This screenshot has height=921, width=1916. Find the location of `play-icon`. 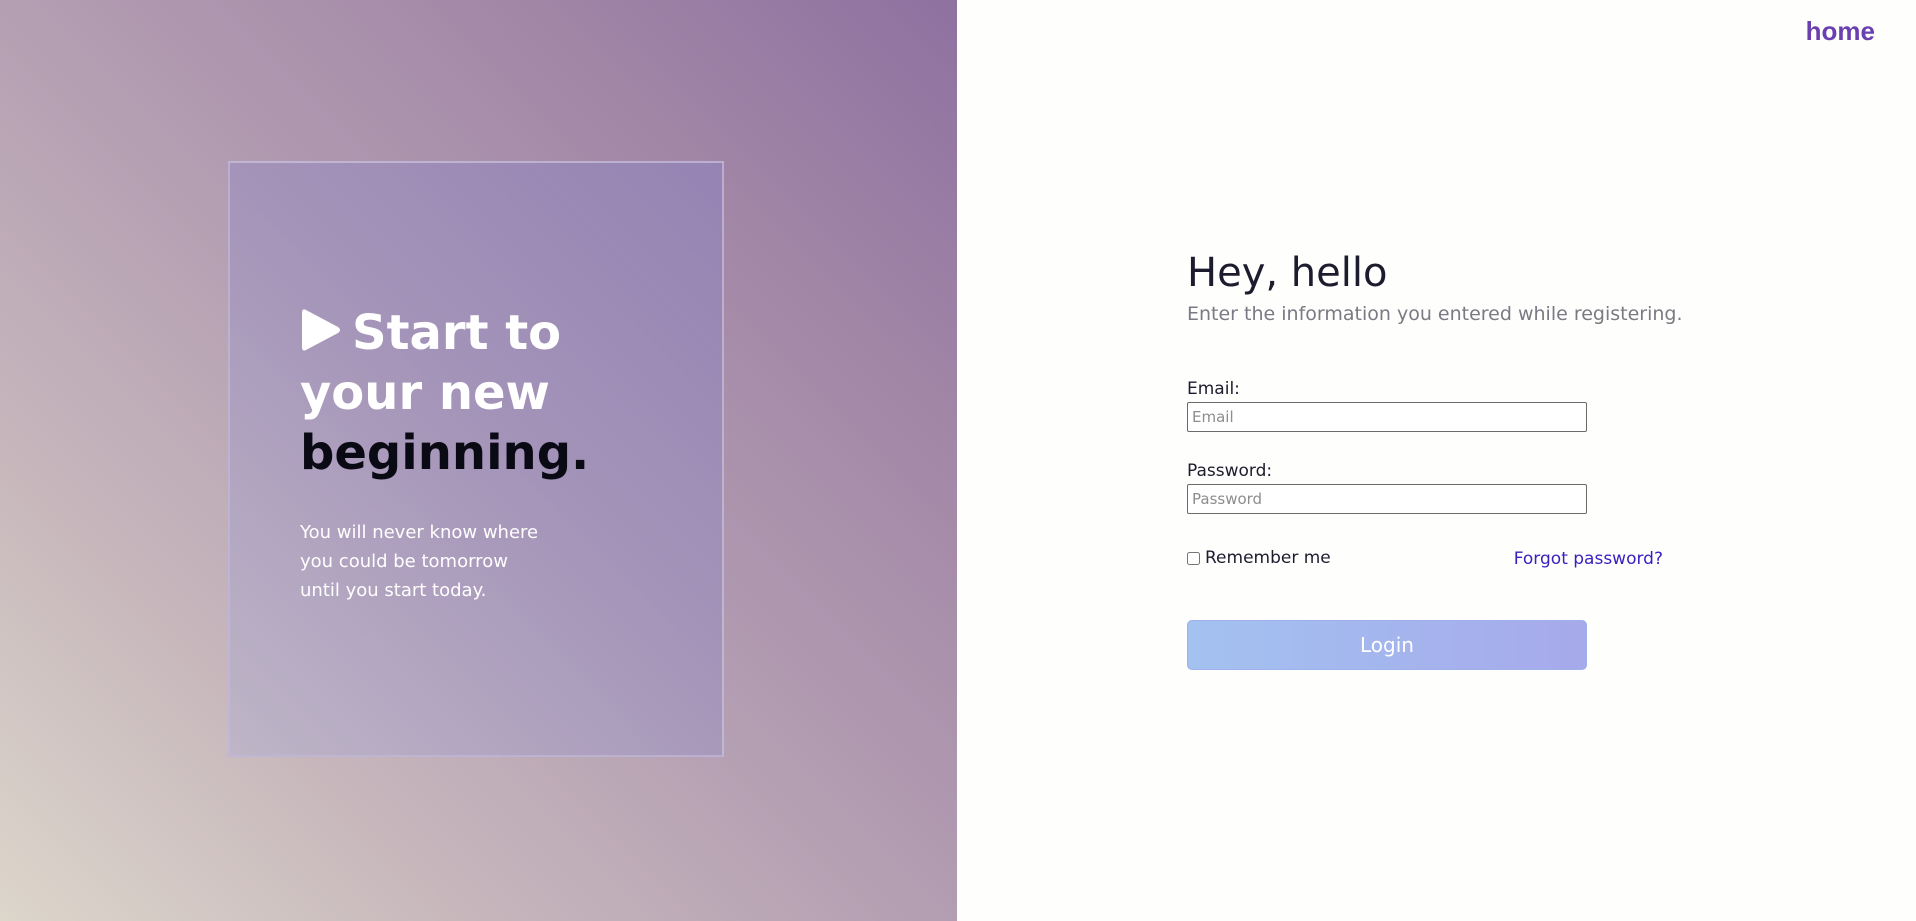

play-icon is located at coordinates (321, 330).